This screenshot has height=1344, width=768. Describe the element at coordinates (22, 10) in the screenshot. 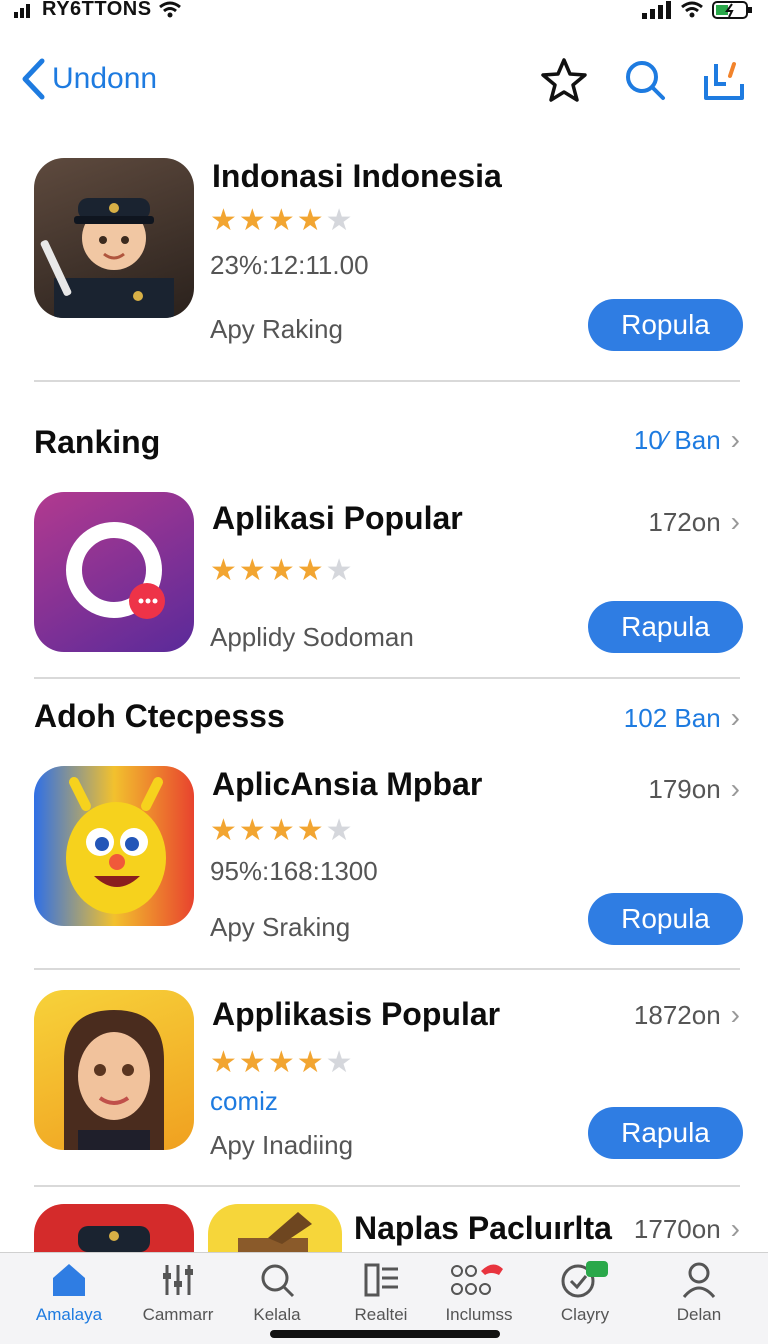

I see `signal-icon` at that location.